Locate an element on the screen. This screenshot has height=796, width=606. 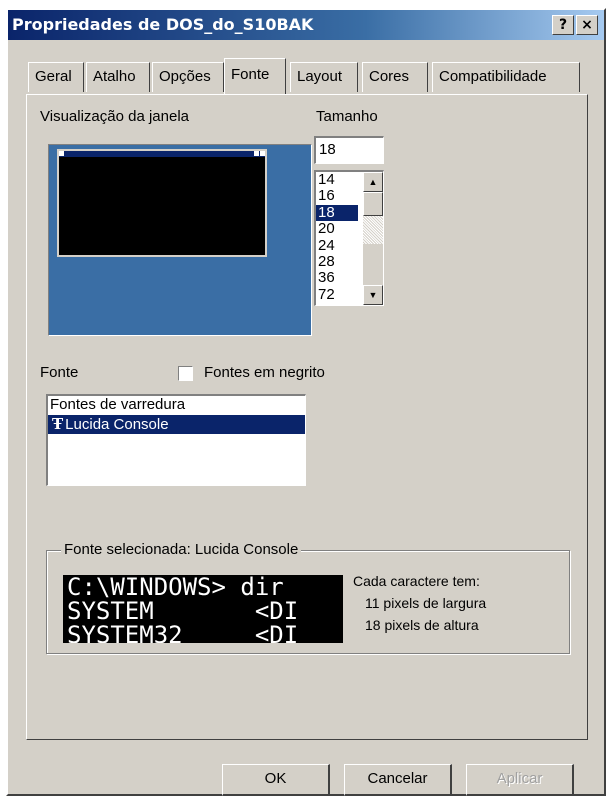
size-listbox: 14 16 18 20 24 28 36 72 ▲ ▼ is located at coordinates (349, 238).